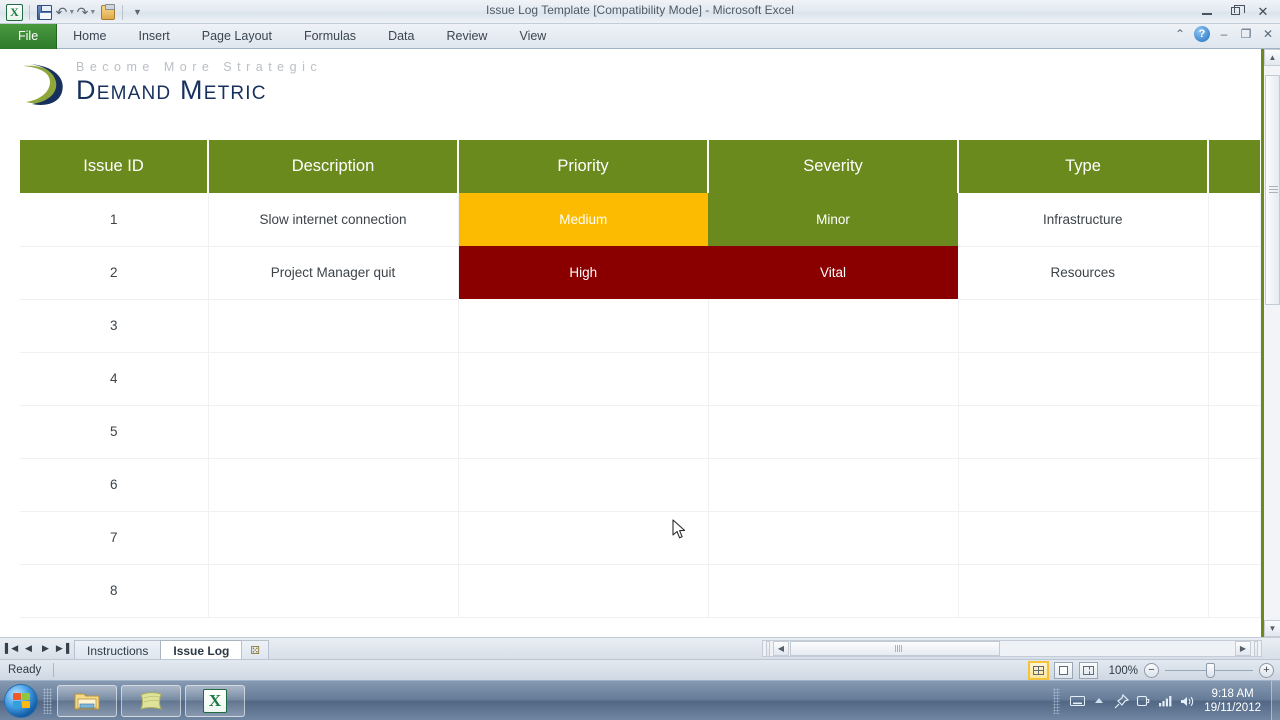 This screenshot has height=720, width=1280. Describe the element at coordinates (895, 648) in the screenshot. I see `horizontal-scrollbar-thumb` at that location.